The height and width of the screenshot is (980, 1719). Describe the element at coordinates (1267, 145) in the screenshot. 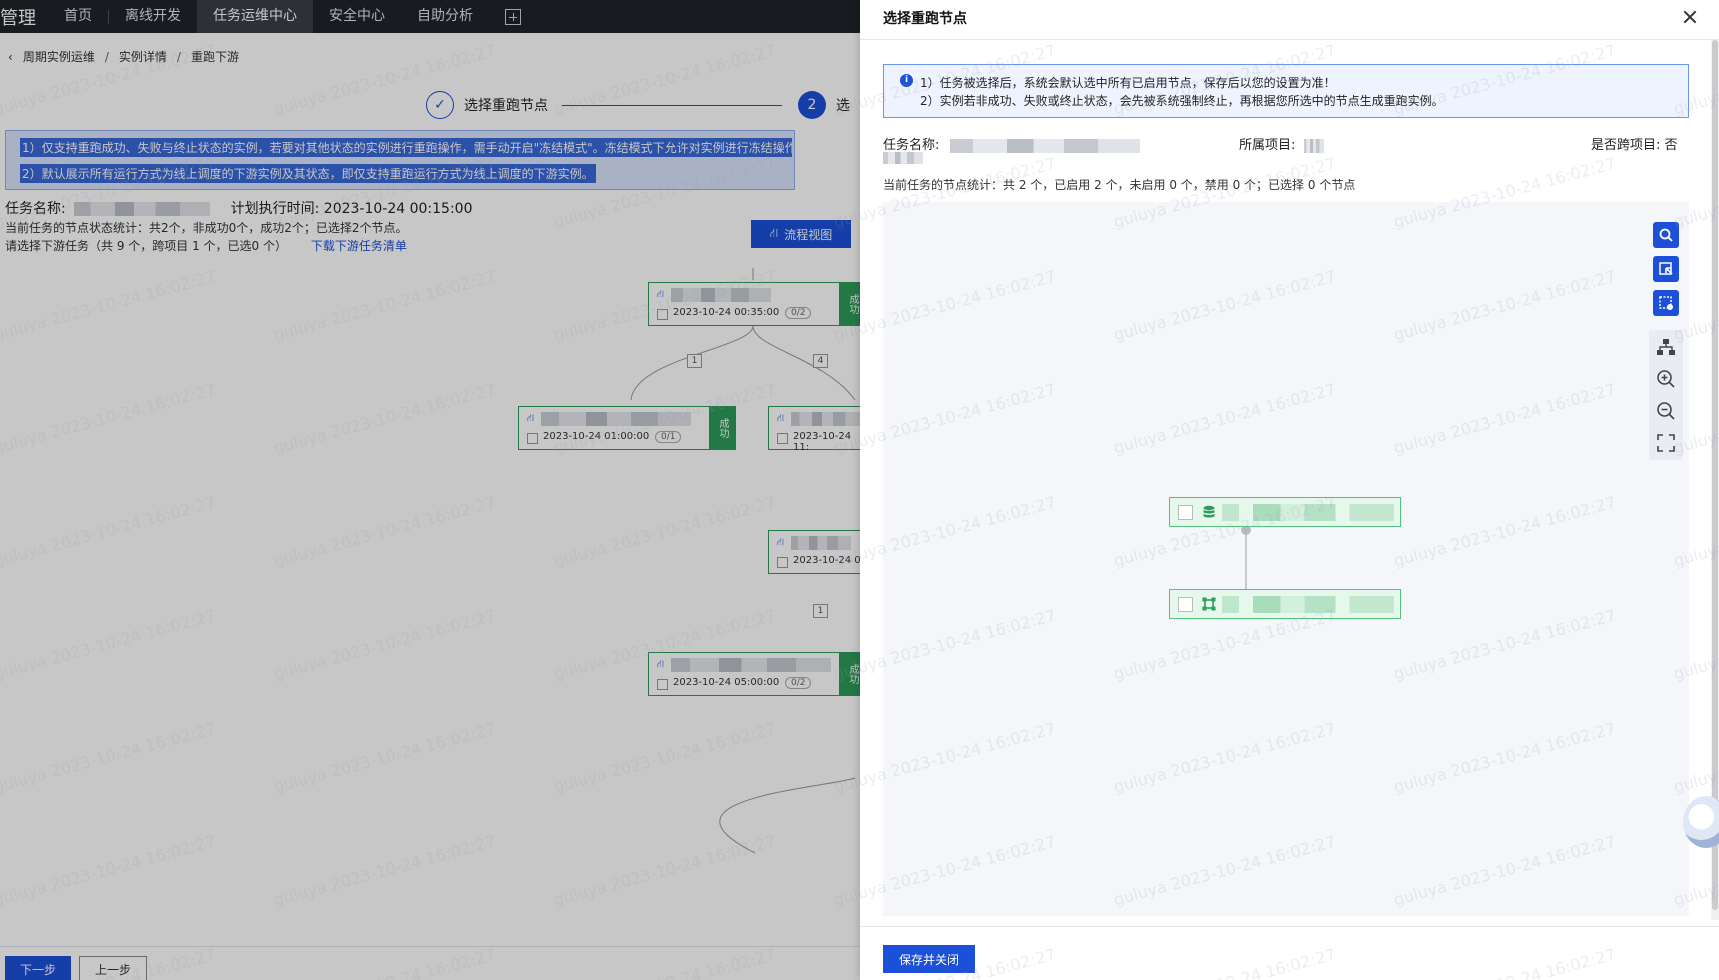

I see `project-label: 所属项目:` at that location.